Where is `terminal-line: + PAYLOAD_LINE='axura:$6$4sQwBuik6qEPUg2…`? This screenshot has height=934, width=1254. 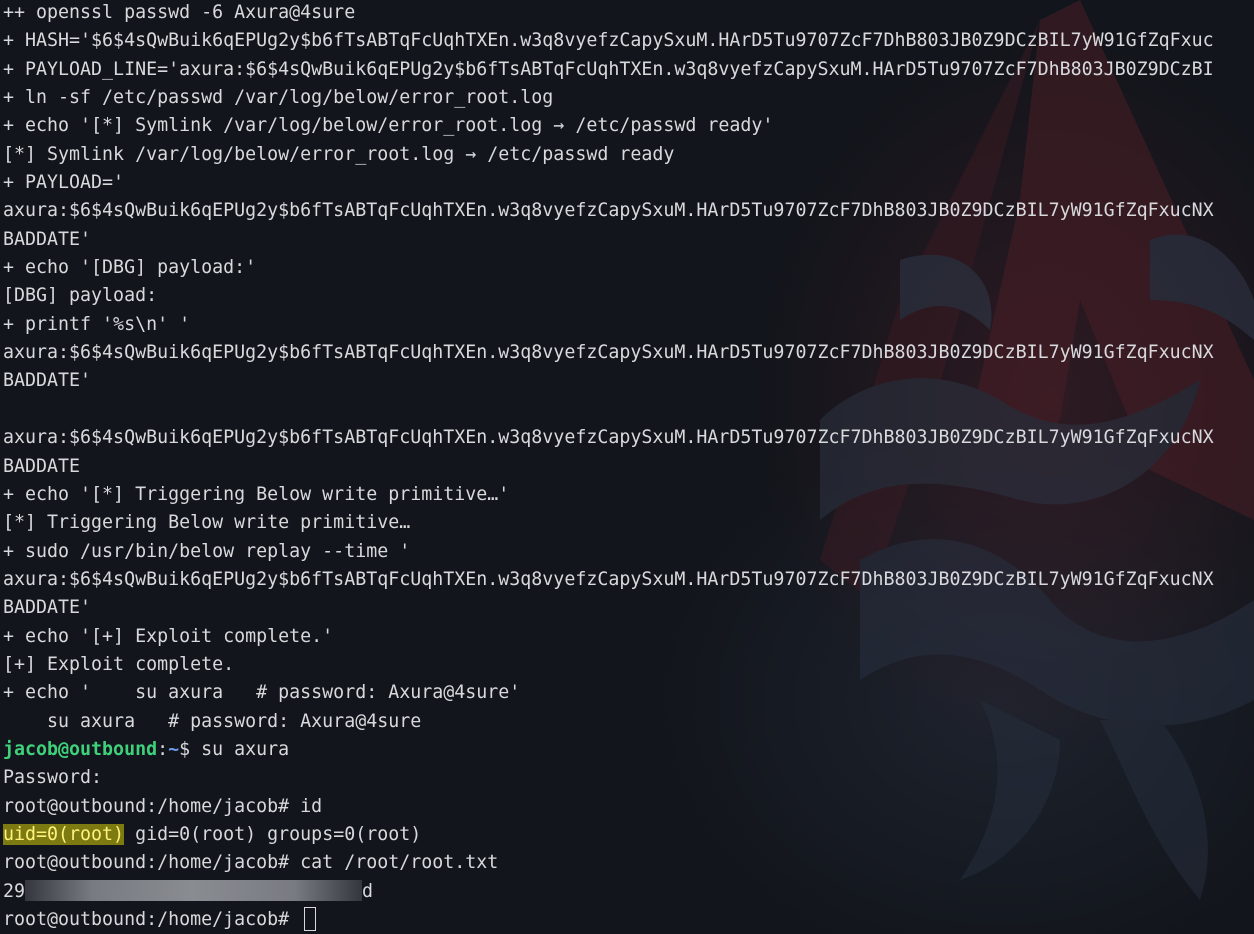 terminal-line: + PAYLOAD_LINE='axura:$6$4sQwBuik6qEPUg2… is located at coordinates (608, 69).